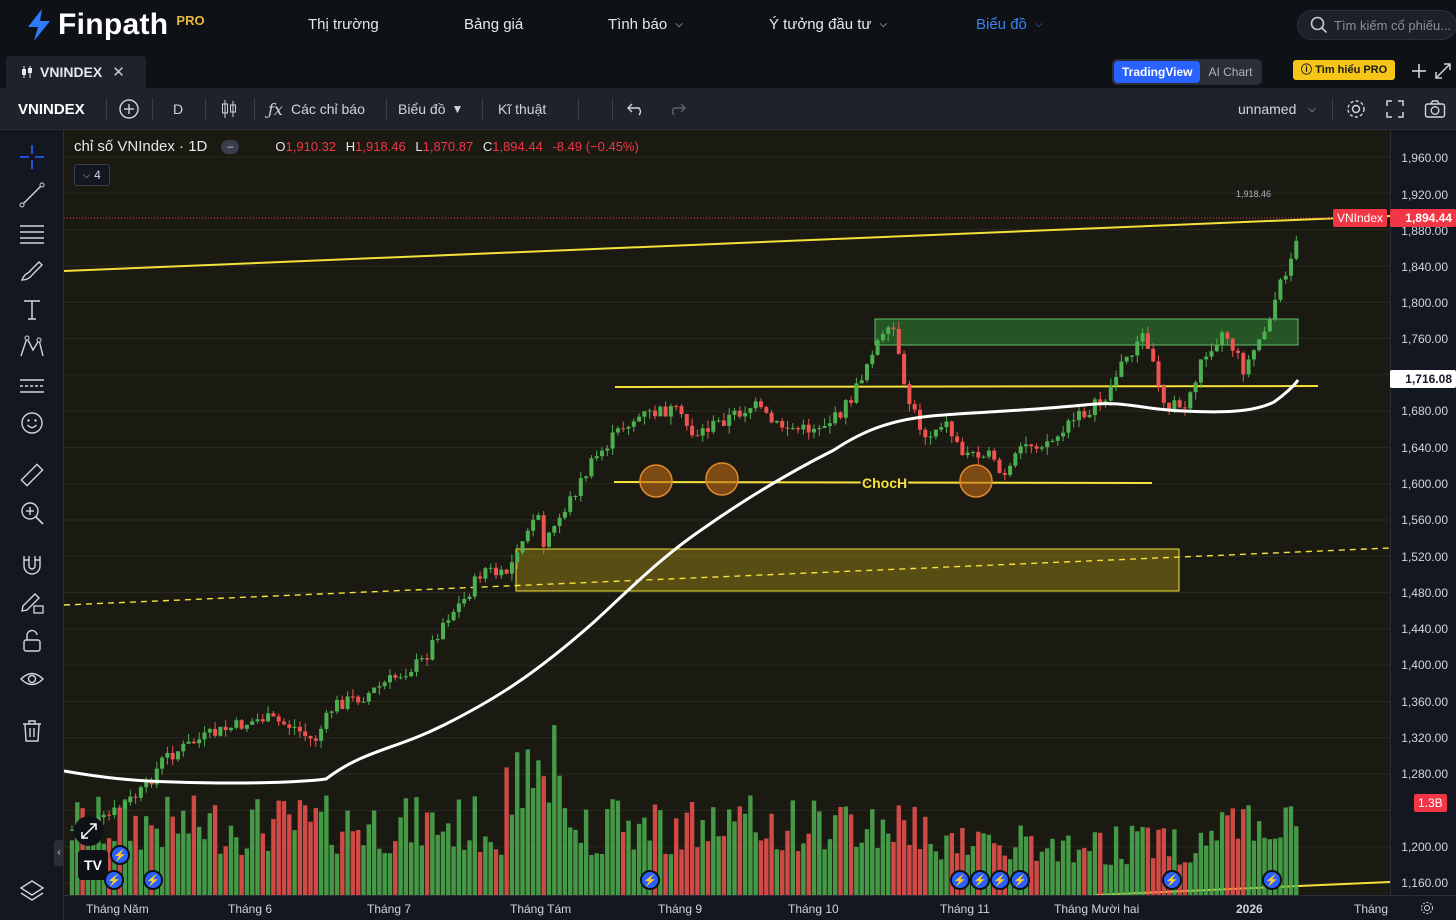 The width and height of the screenshot is (1456, 920). I want to click on chevron-down-icon: ⌵, so click(883, 24).